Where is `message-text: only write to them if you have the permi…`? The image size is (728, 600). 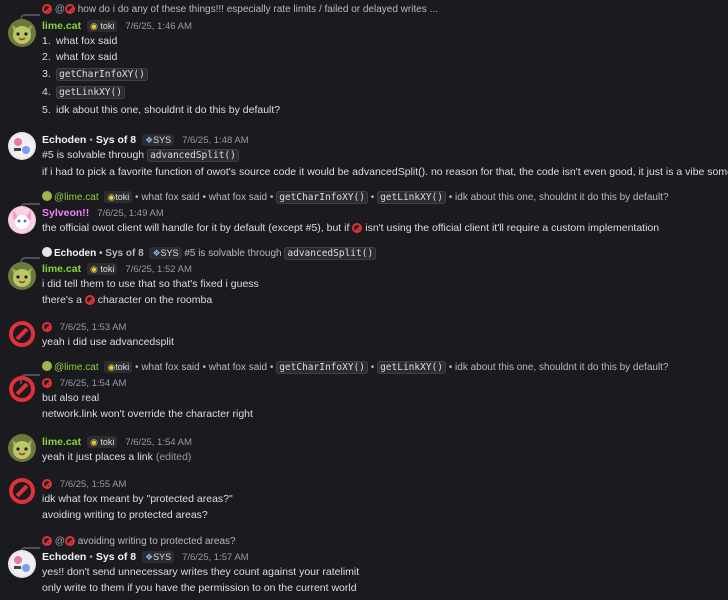 message-text: only write to them if you have the permi… is located at coordinates (199, 588).